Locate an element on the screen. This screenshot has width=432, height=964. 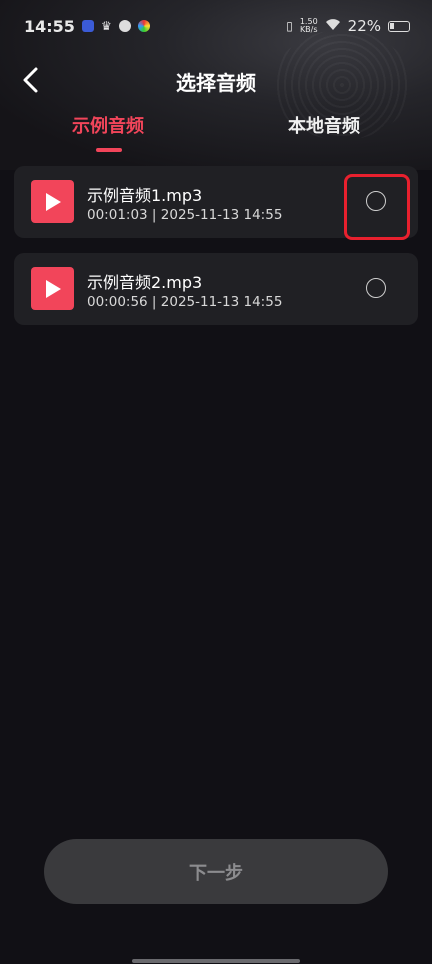
tab-local-audio: 本地音频 is located at coordinates (324, 125).